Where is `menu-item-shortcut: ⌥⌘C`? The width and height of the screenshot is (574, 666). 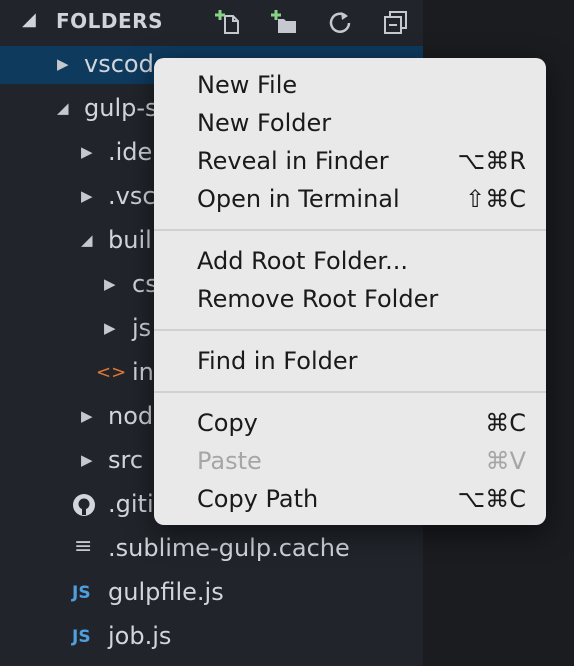
menu-item-shortcut: ⌥⌘C is located at coordinates (491, 499).